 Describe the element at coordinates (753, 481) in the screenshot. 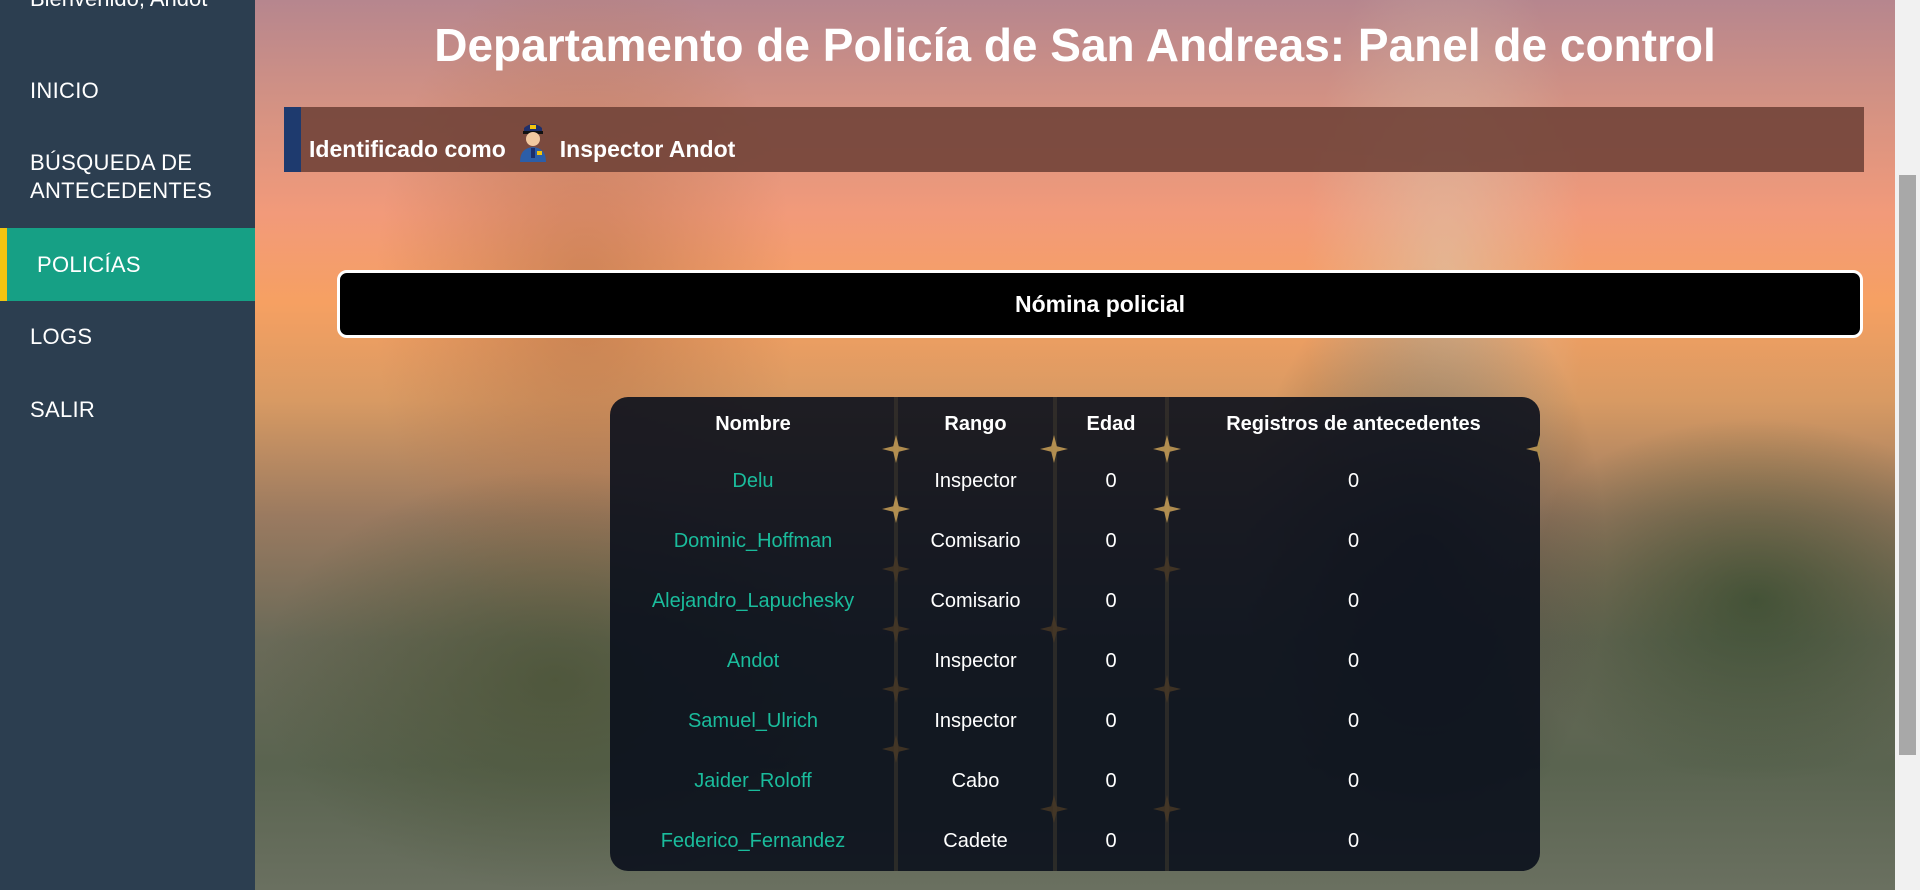

I see `officer-name-link: Delu` at that location.